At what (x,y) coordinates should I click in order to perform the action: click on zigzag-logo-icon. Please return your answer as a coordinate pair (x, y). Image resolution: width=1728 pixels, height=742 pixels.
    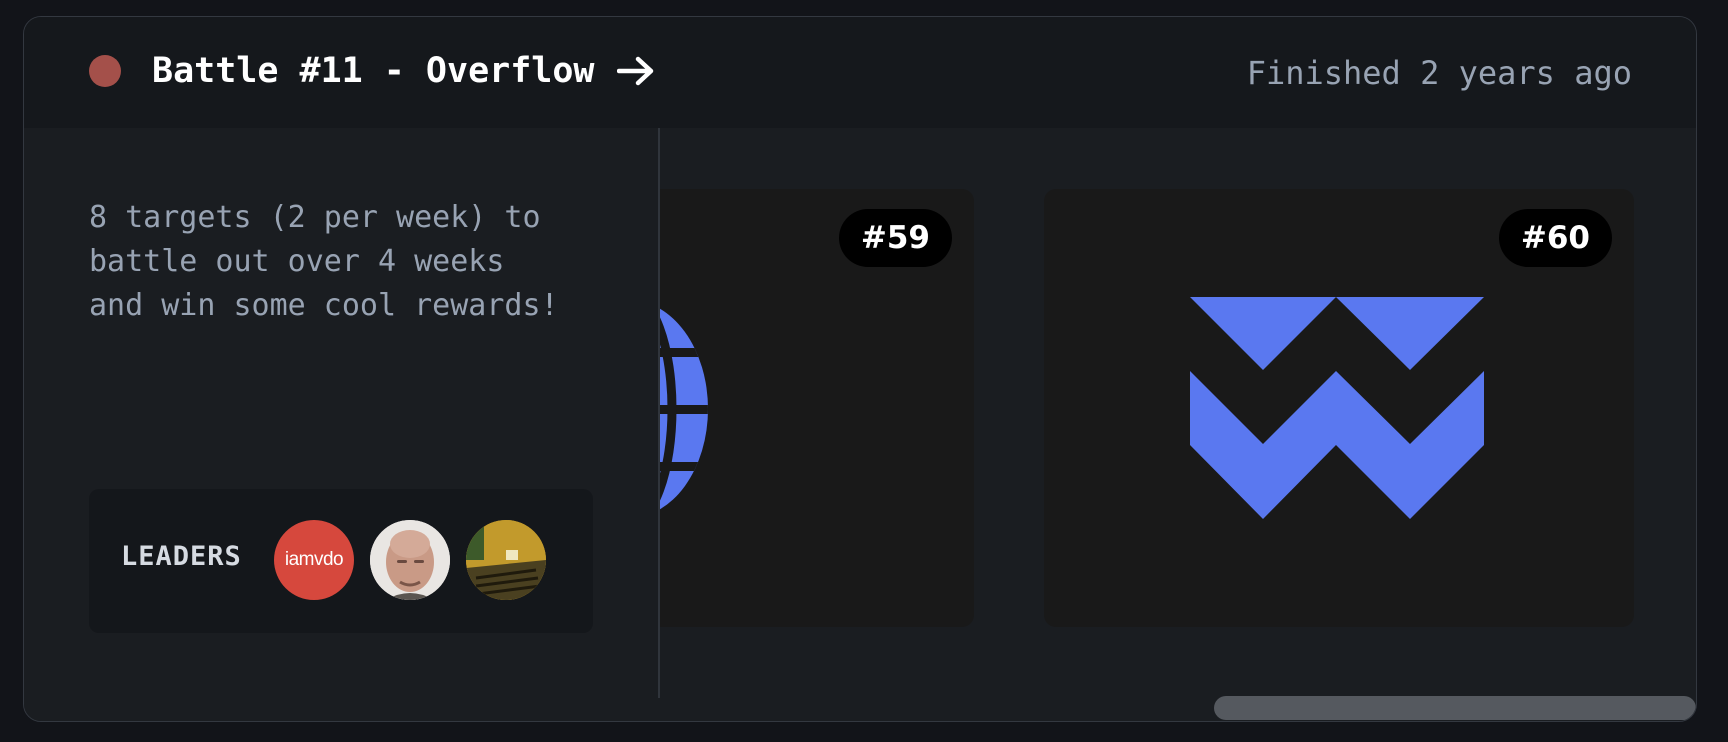
    Looking at the image, I should click on (1337, 408).